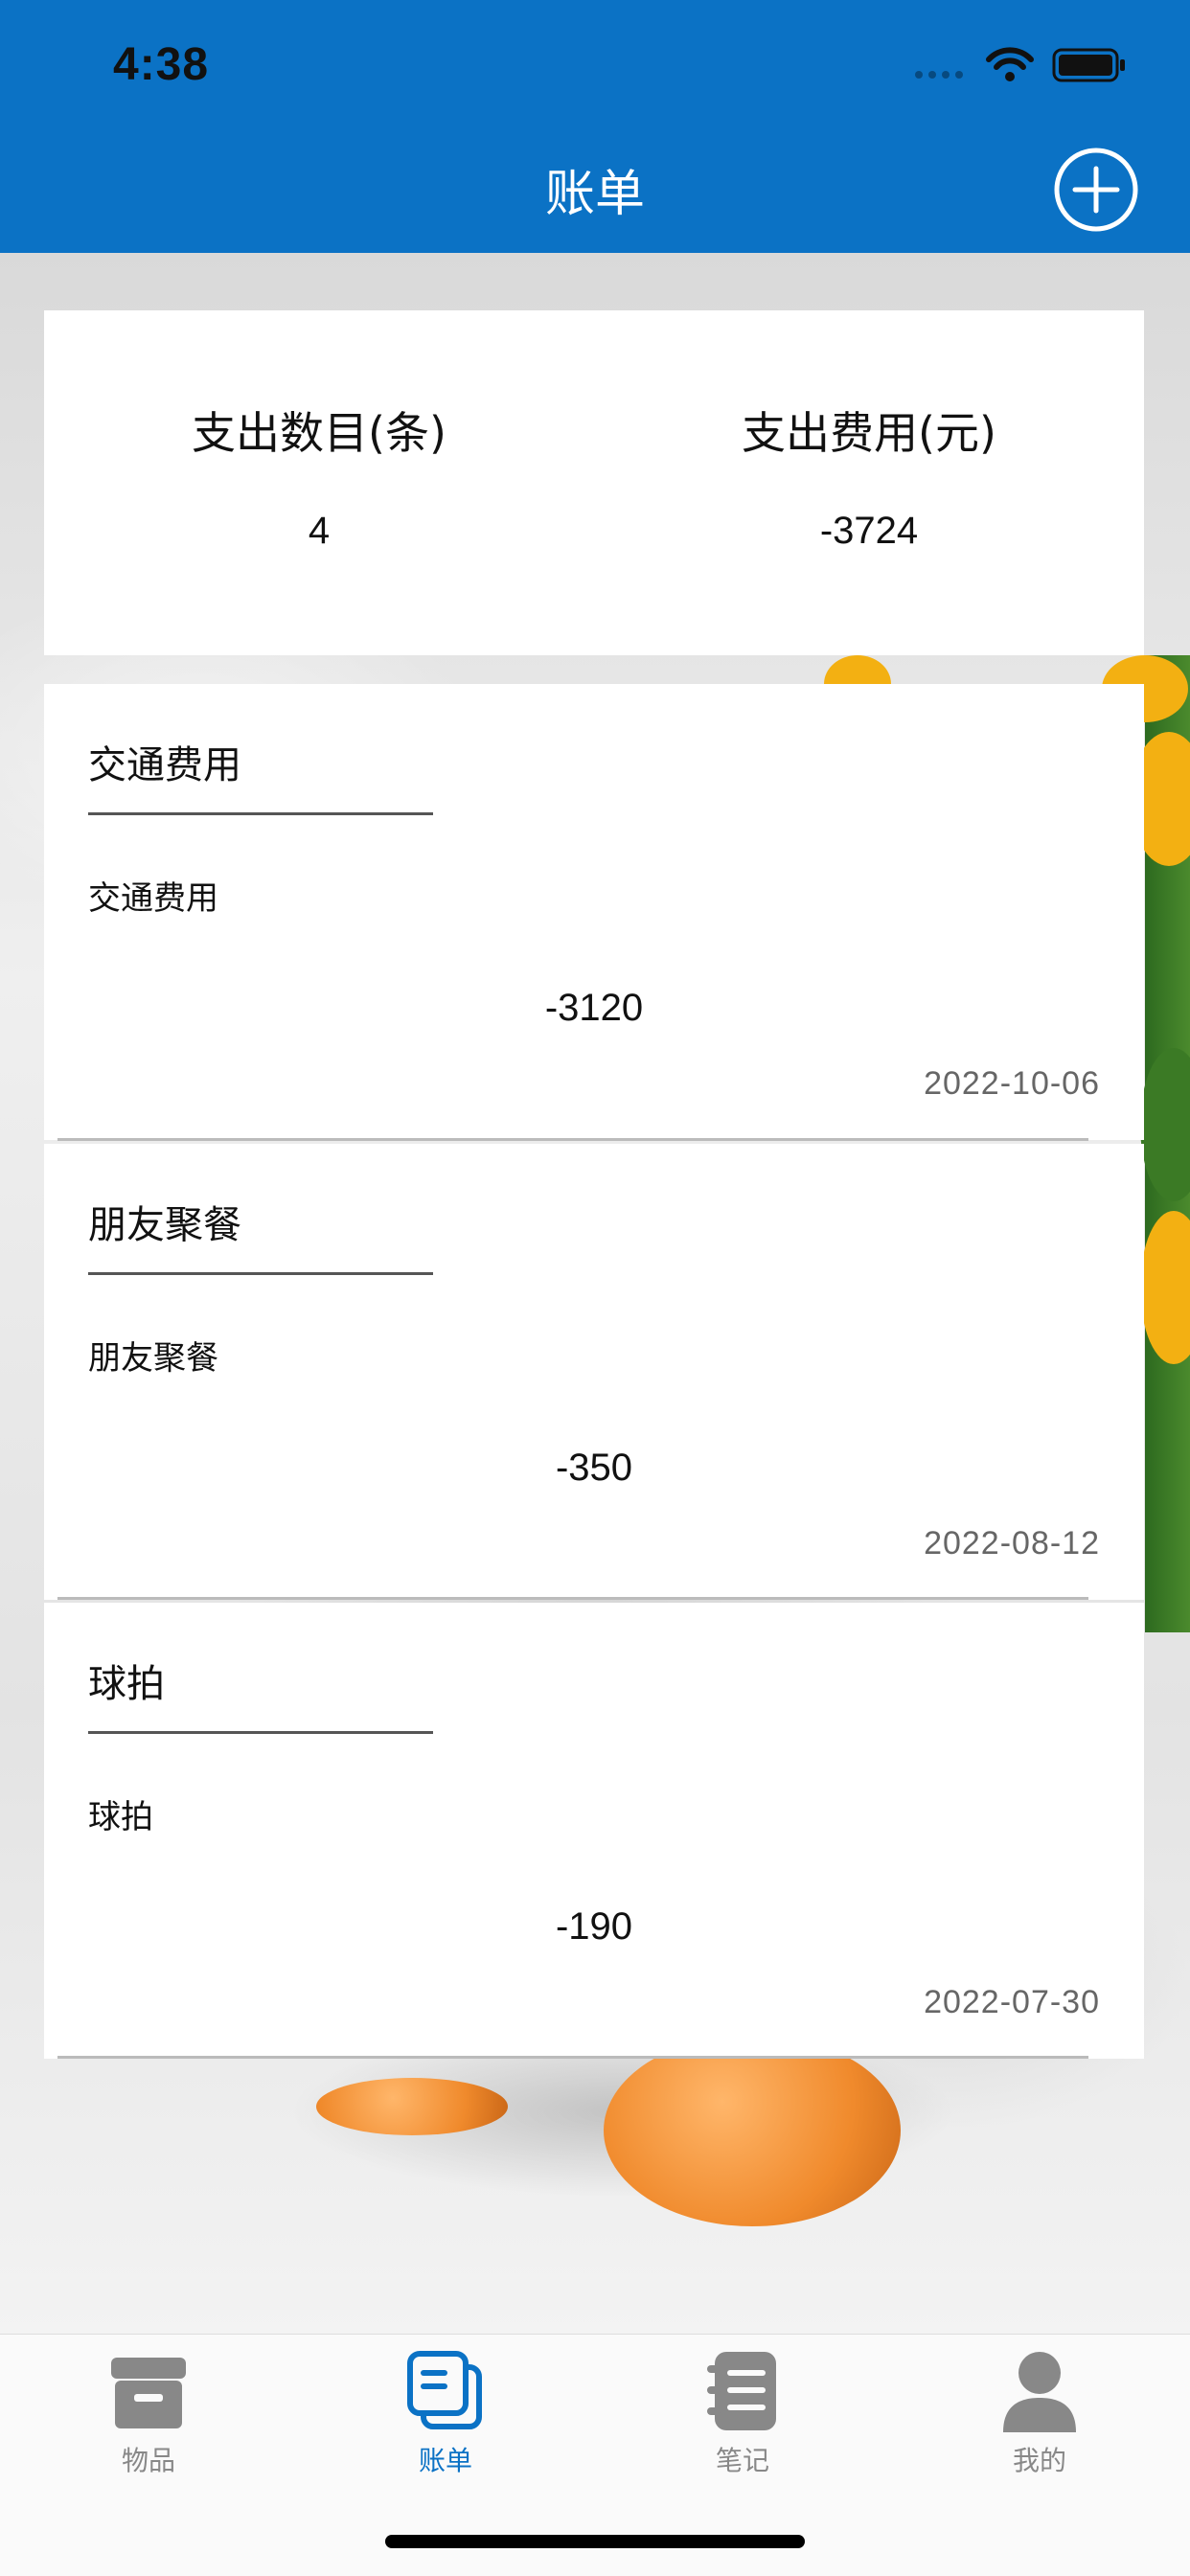 The image size is (1190, 2576). Describe the element at coordinates (1012, 1543) in the screenshot. I see `bill-date: 2022-08-12` at that location.